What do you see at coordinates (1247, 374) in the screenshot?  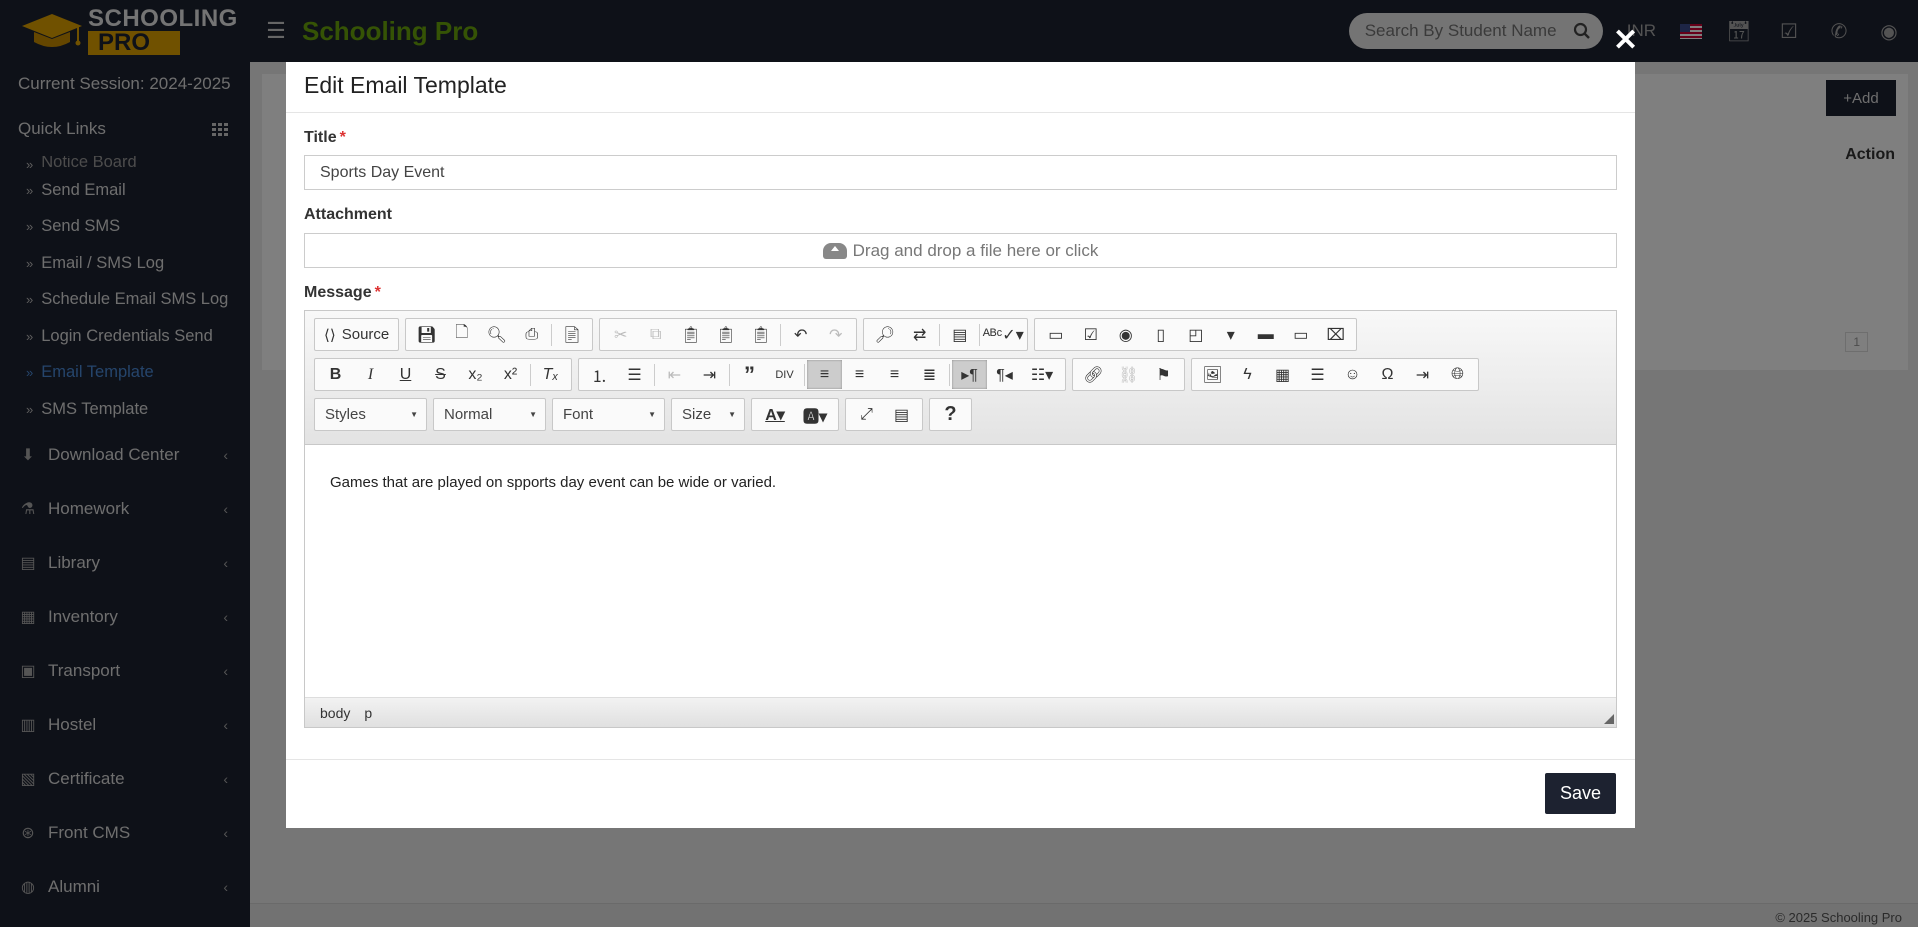 I see `flash-icon: ϟ` at bounding box center [1247, 374].